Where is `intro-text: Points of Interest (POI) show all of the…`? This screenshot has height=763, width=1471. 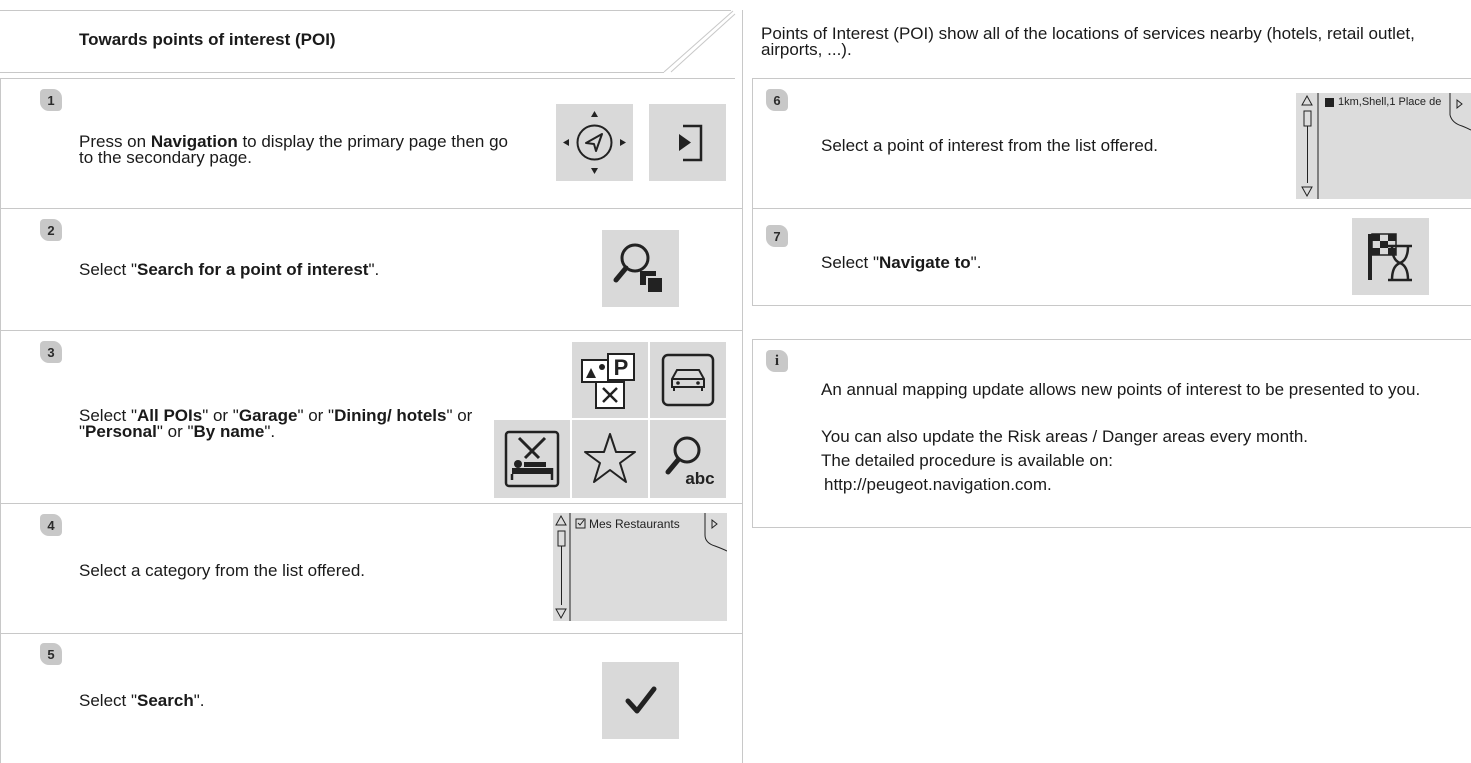 intro-text: Points of Interest (POI) show all of the… is located at coordinates (1088, 41).